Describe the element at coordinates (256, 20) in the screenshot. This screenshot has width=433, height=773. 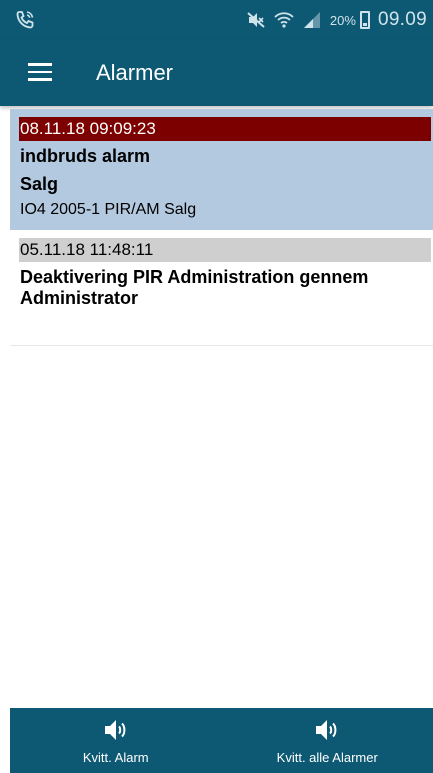
I see `mute-icon` at that location.